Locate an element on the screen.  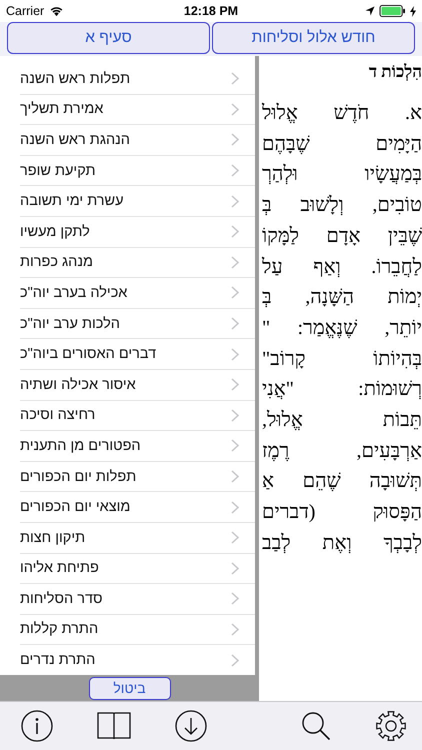
text-line: אַרְבָּעִים, רֶמֶז is located at coordinates (342, 451).